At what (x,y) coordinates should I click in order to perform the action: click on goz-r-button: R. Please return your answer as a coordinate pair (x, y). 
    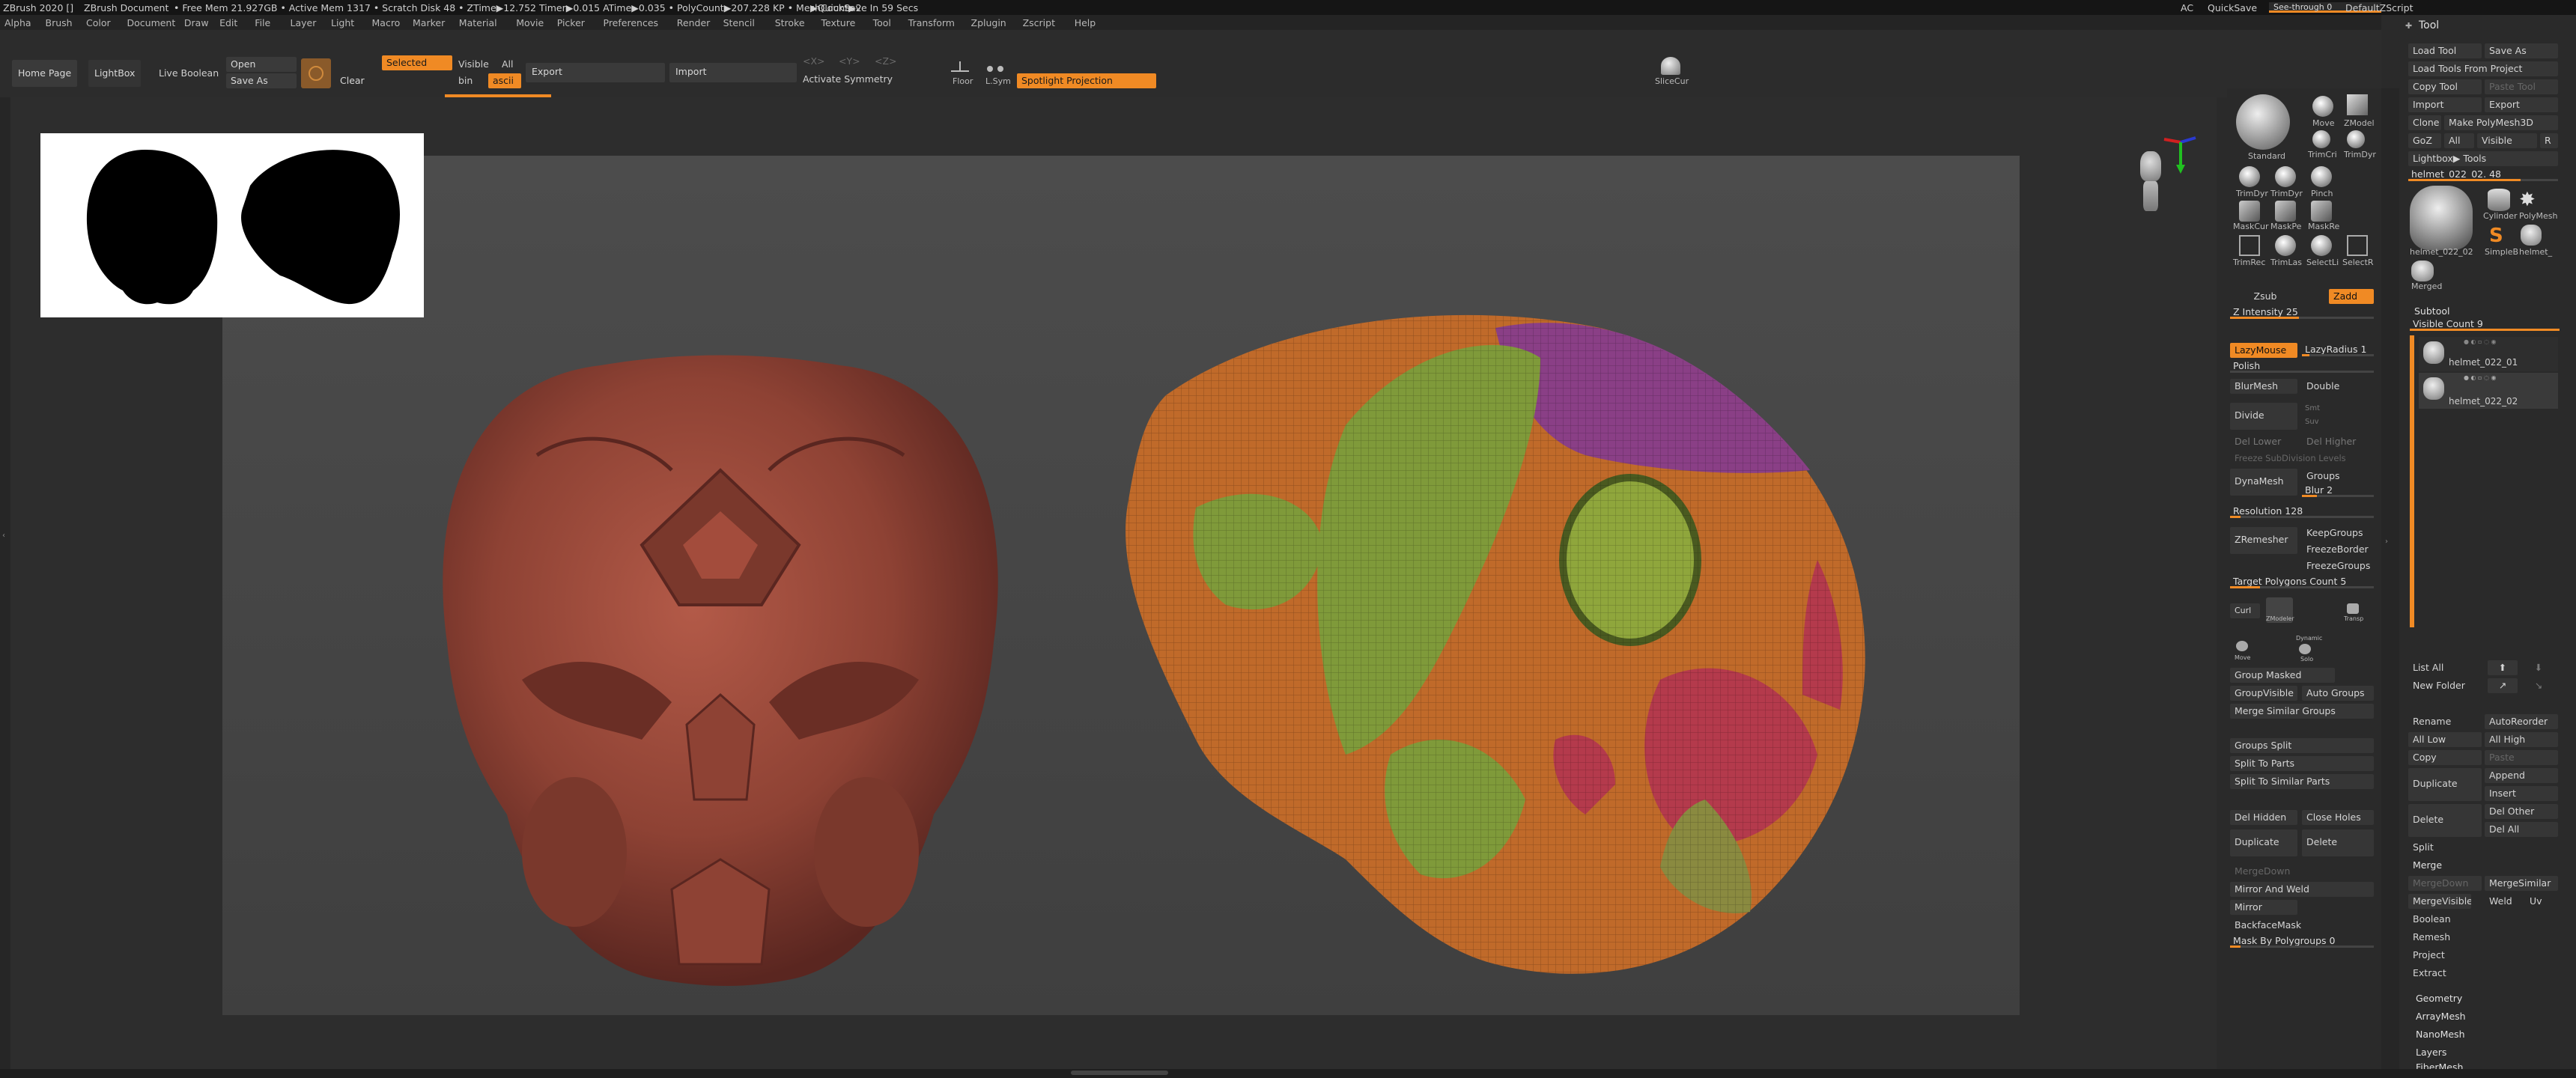
    Looking at the image, I should click on (2549, 140).